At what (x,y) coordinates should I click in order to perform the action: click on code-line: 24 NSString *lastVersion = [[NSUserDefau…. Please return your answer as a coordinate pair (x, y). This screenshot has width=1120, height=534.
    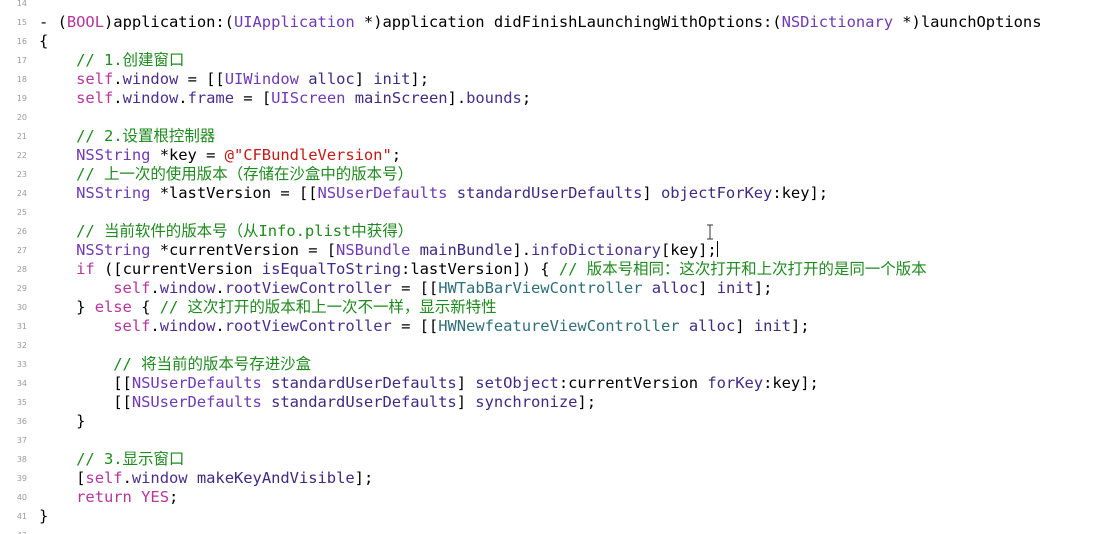
    Looking at the image, I should click on (560, 193).